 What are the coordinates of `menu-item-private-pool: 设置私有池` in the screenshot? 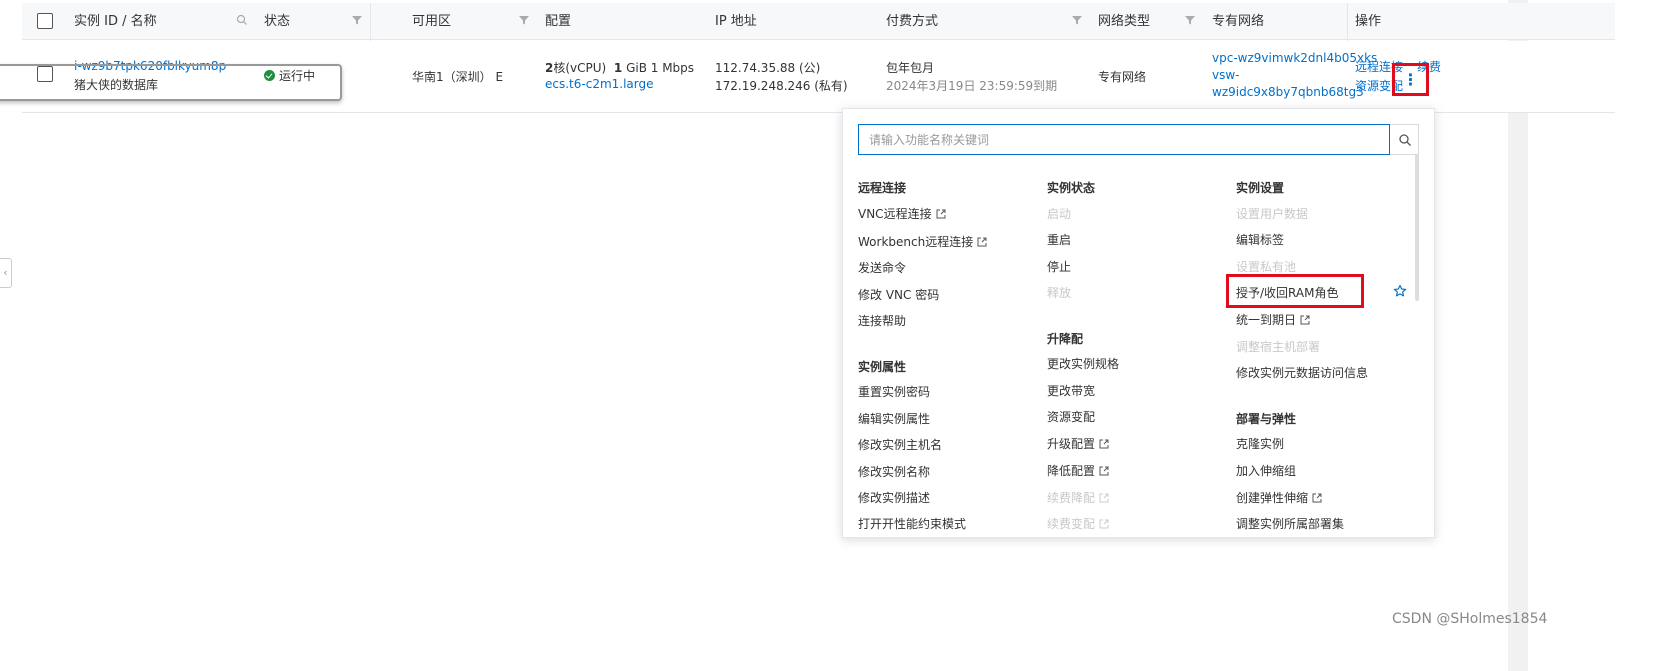 It's located at (1266, 266).